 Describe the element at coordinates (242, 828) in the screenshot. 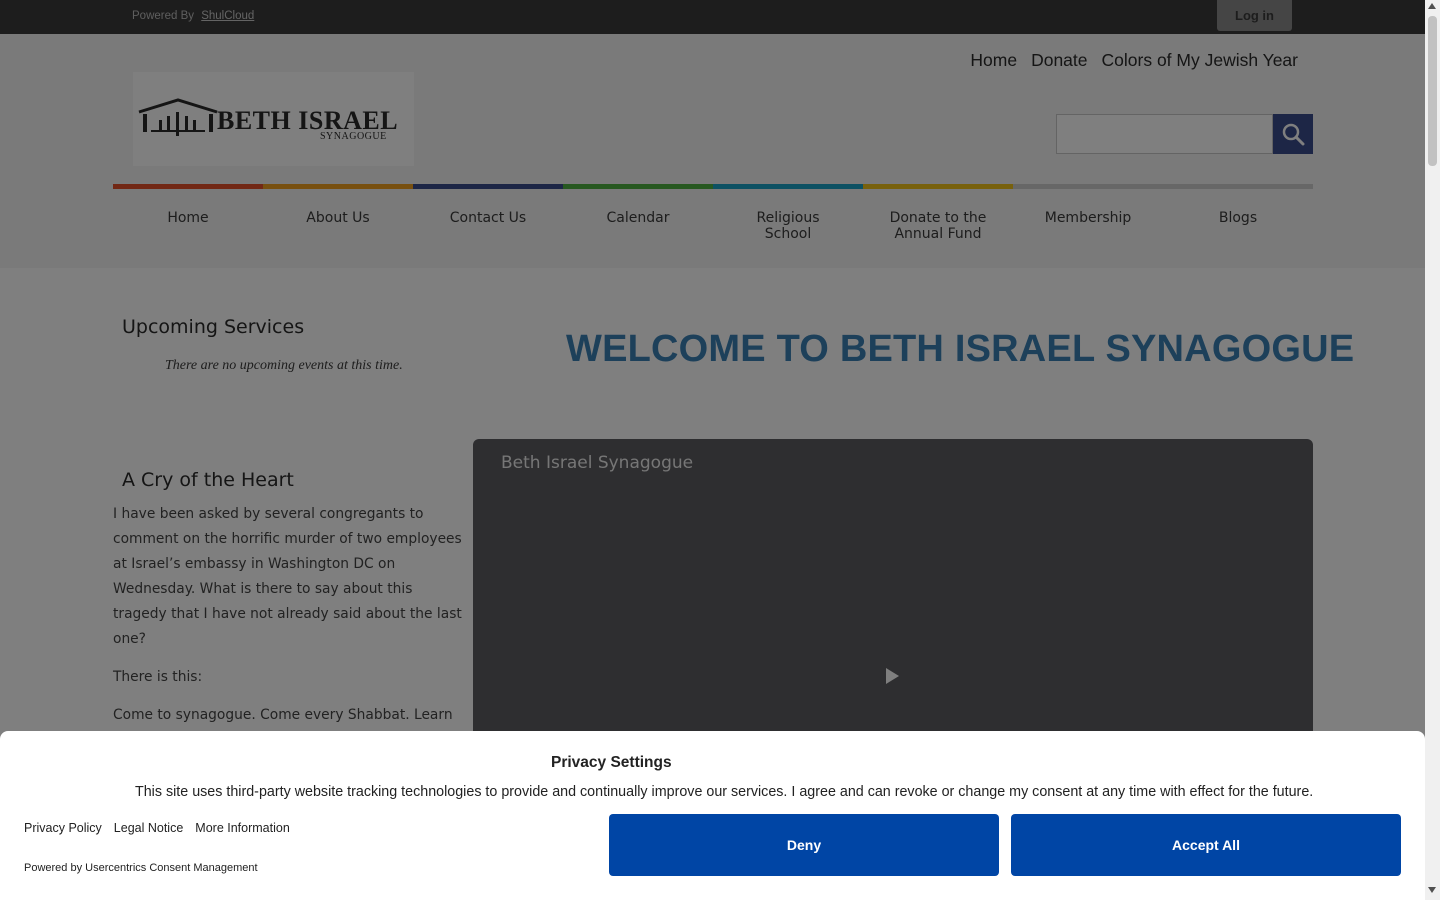

I see `more-information-link: More Information` at that location.